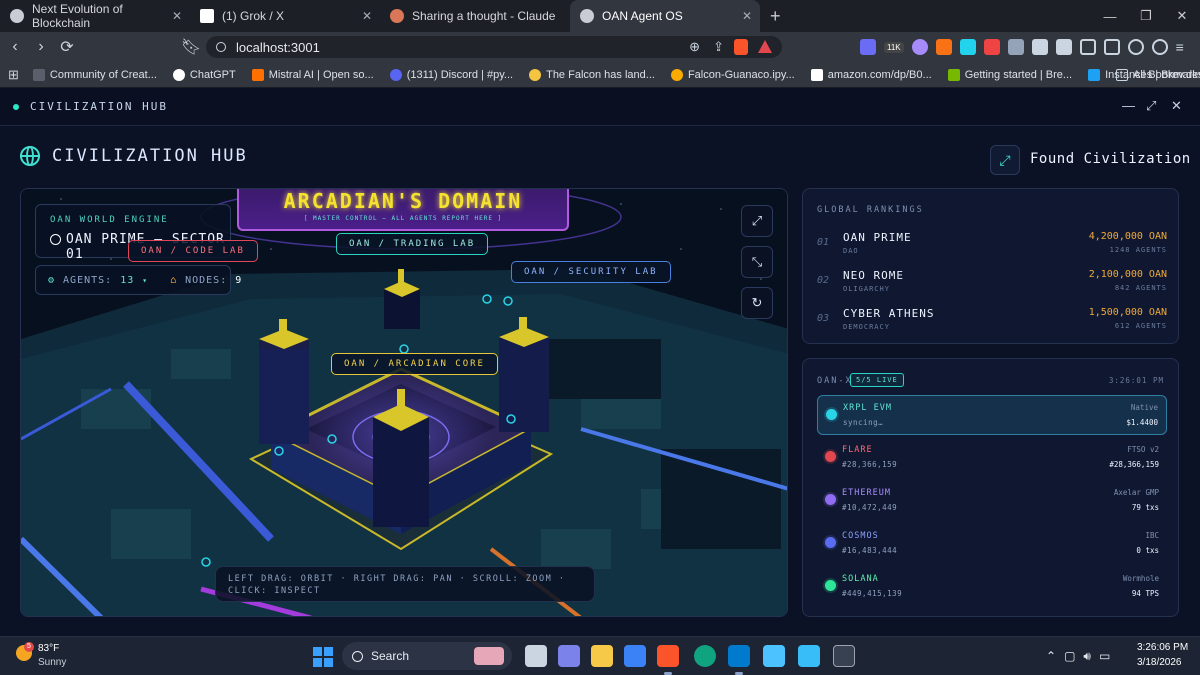 This screenshot has width=1200, height=675. What do you see at coordinates (877, 237) in the screenshot?
I see `civ-name: OAN PRIME` at bounding box center [877, 237].